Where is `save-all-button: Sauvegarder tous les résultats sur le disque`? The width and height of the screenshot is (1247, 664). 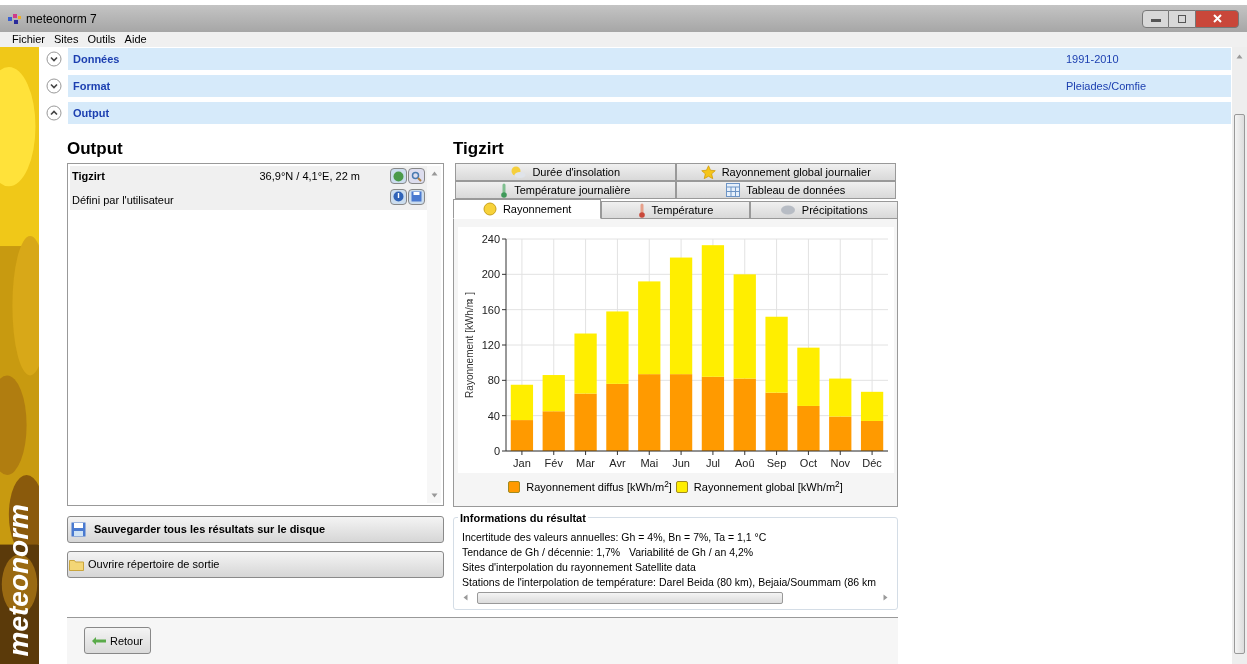 save-all-button: Sauvegarder tous les résultats sur le disque is located at coordinates (255, 529).